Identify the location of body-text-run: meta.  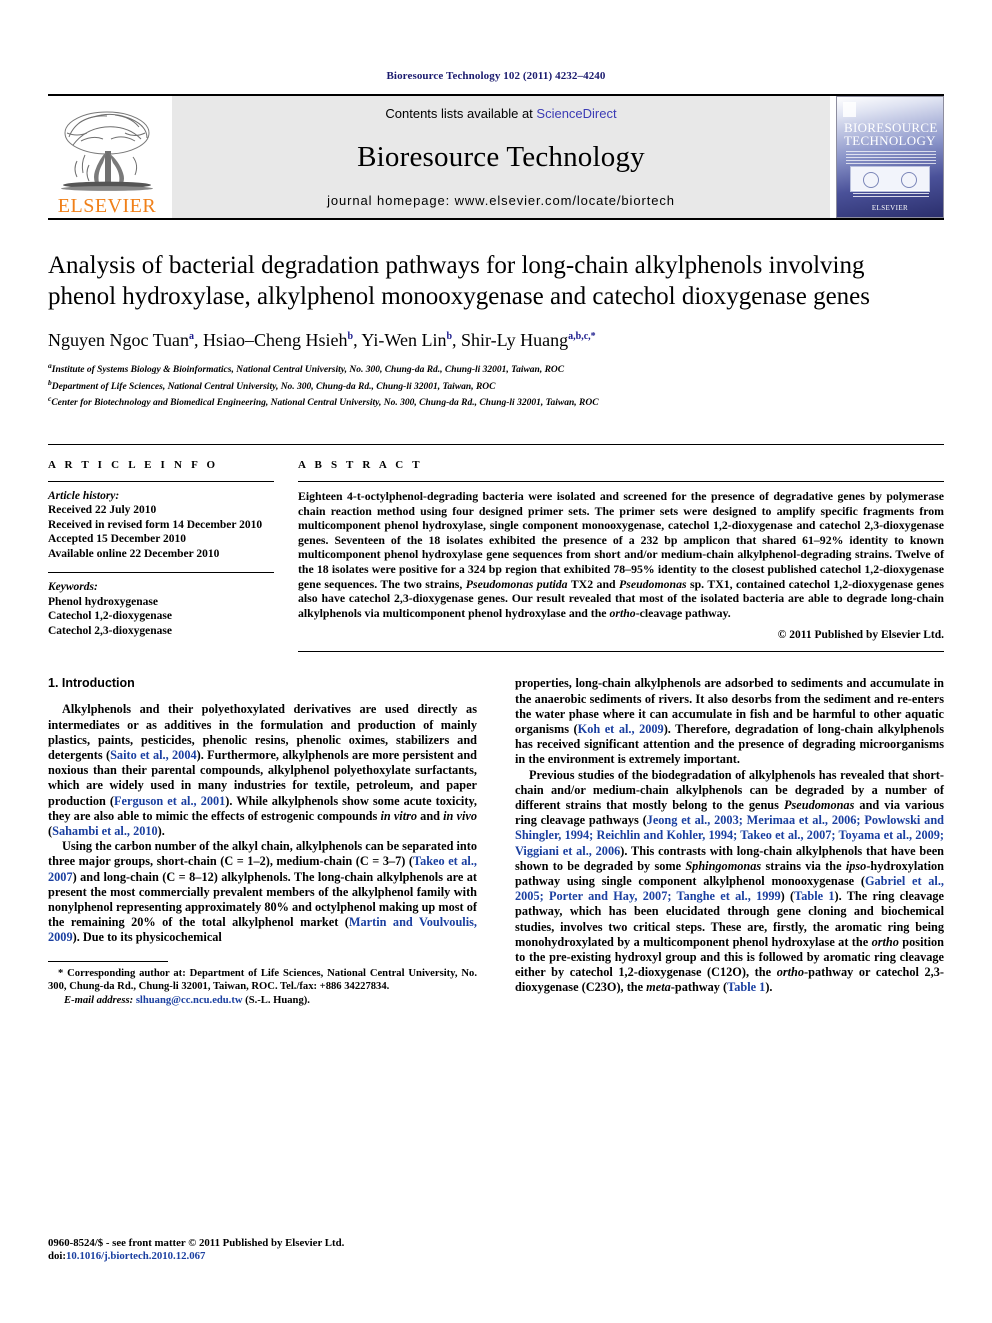
(658, 987).